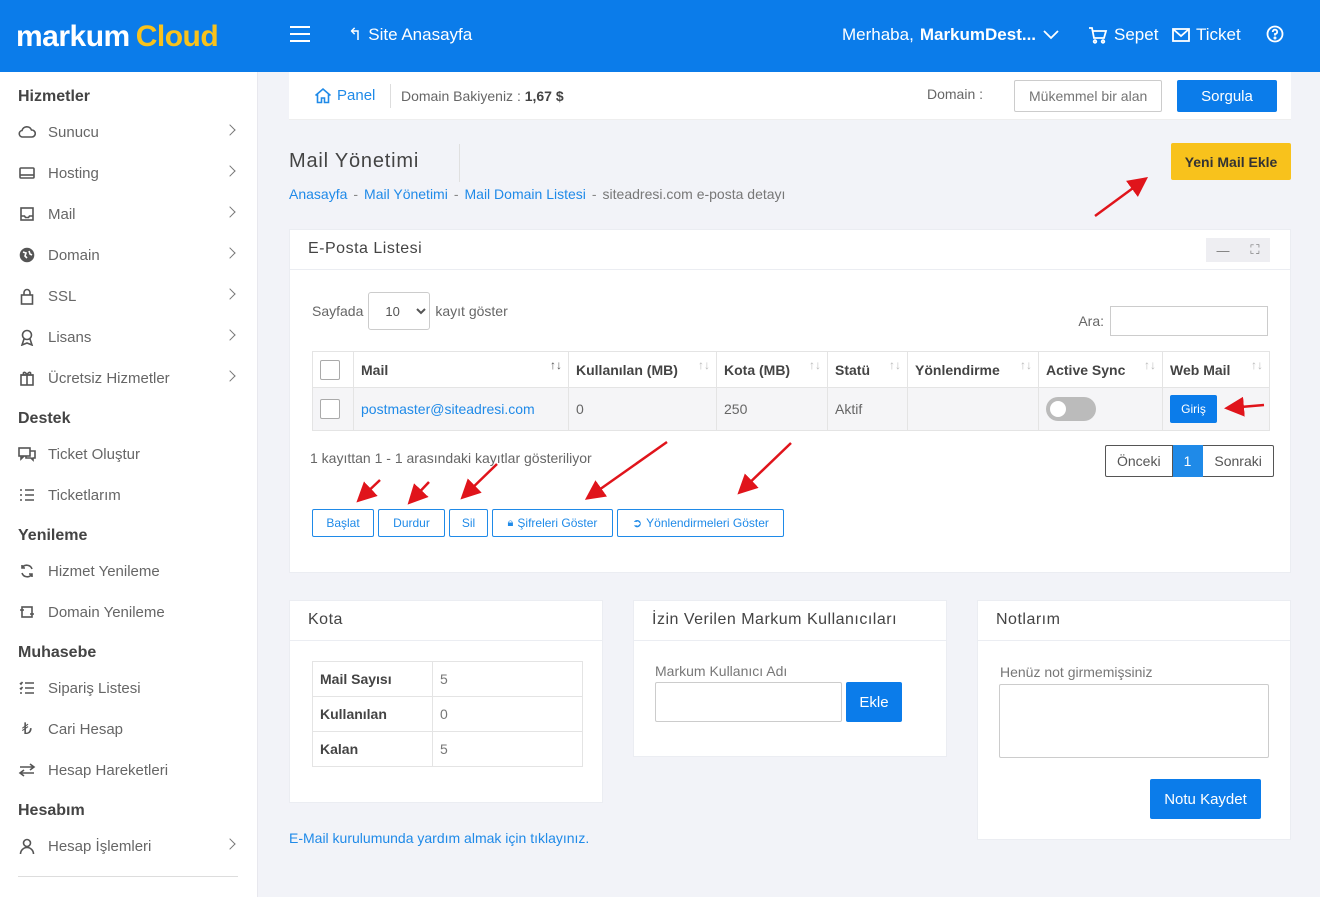 The height and width of the screenshot is (897, 1320). What do you see at coordinates (27, 495) in the screenshot?
I see `list-icon` at bounding box center [27, 495].